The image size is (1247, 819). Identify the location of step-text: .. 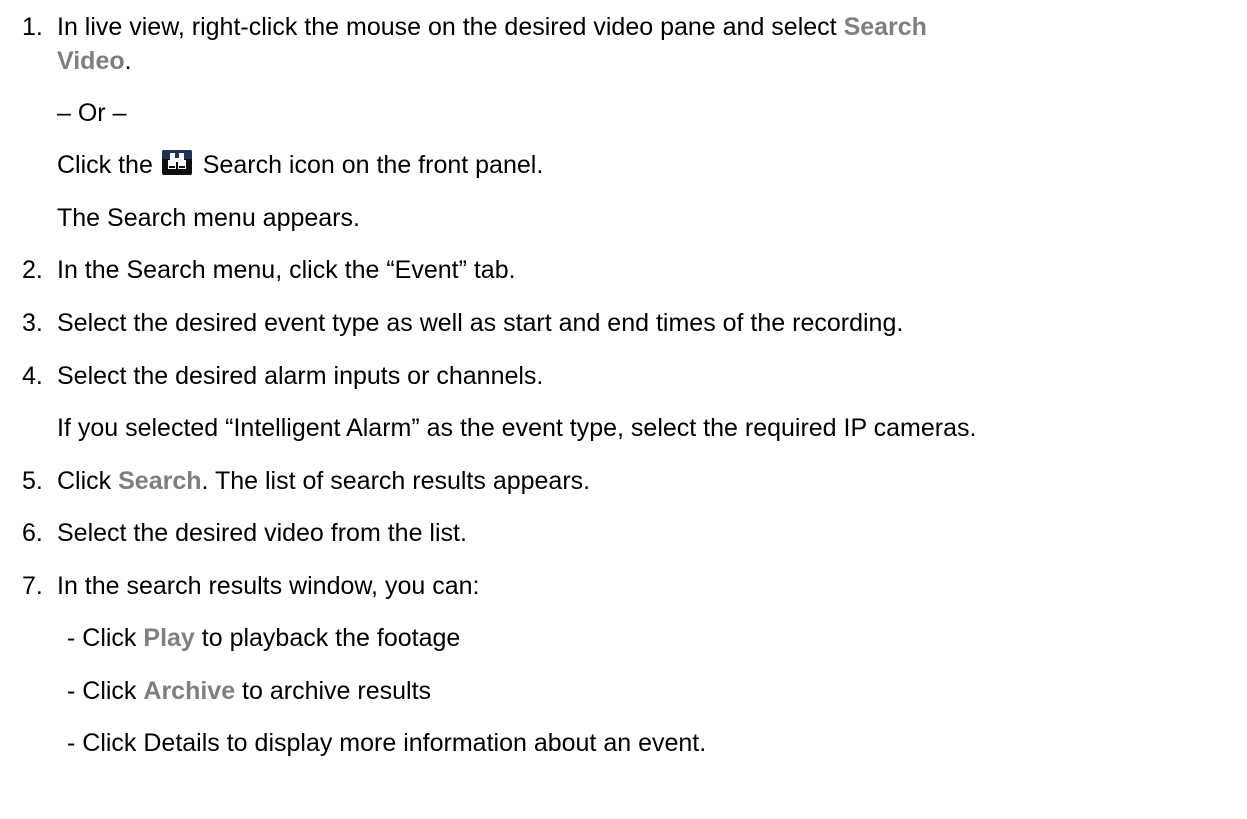
(128, 61).